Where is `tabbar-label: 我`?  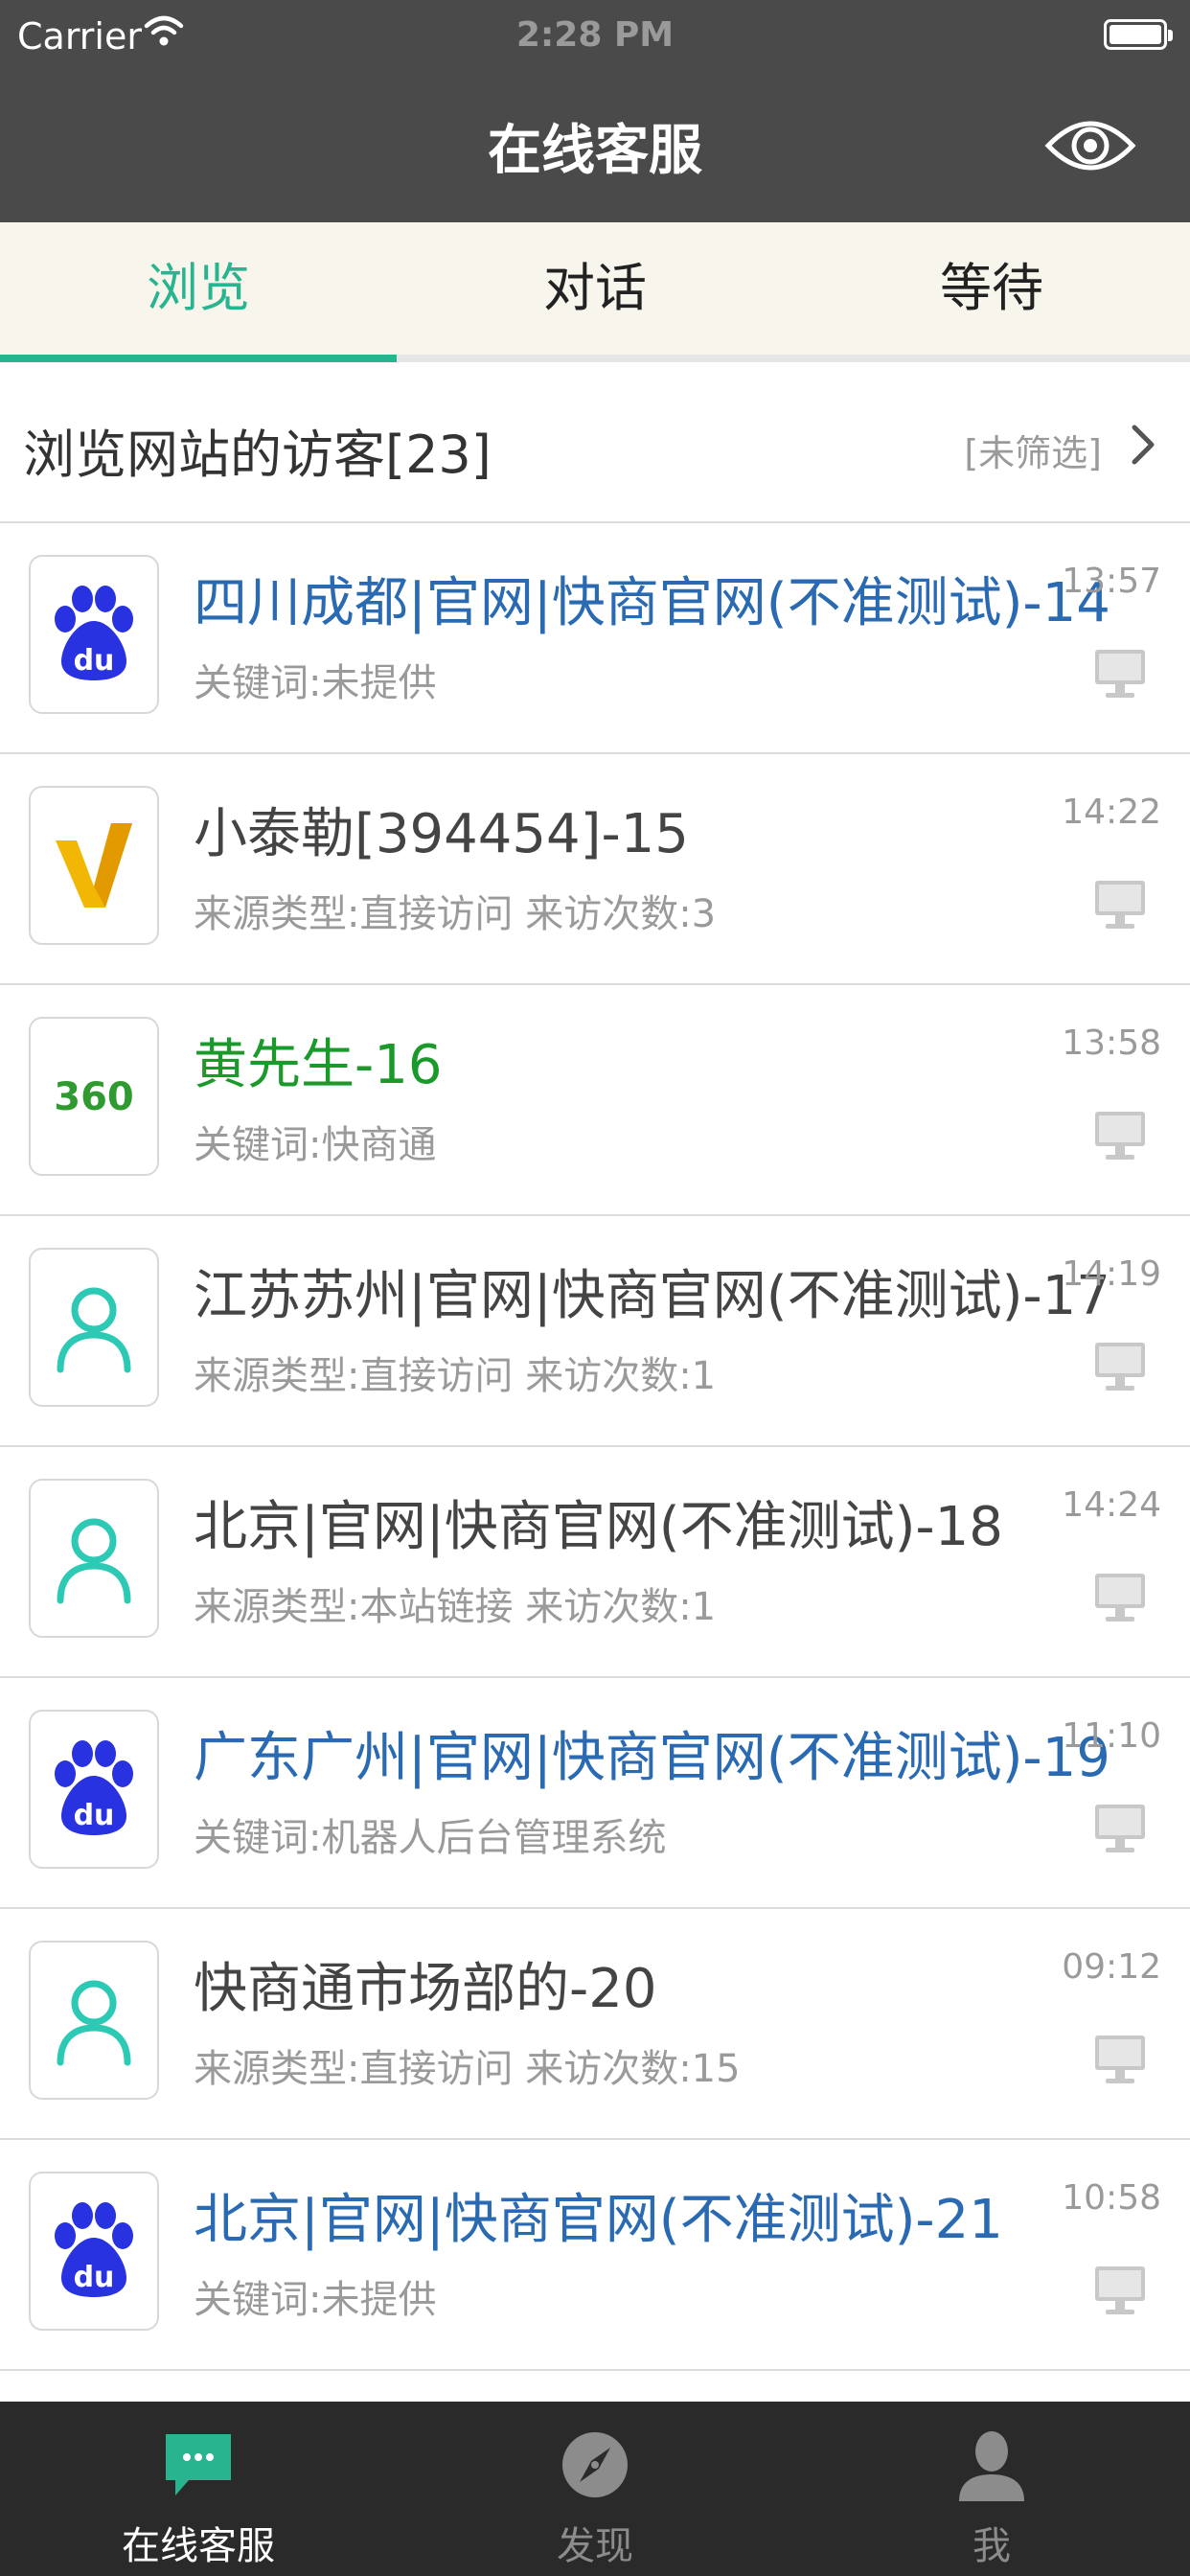 tabbar-label: 我 is located at coordinates (992, 2546).